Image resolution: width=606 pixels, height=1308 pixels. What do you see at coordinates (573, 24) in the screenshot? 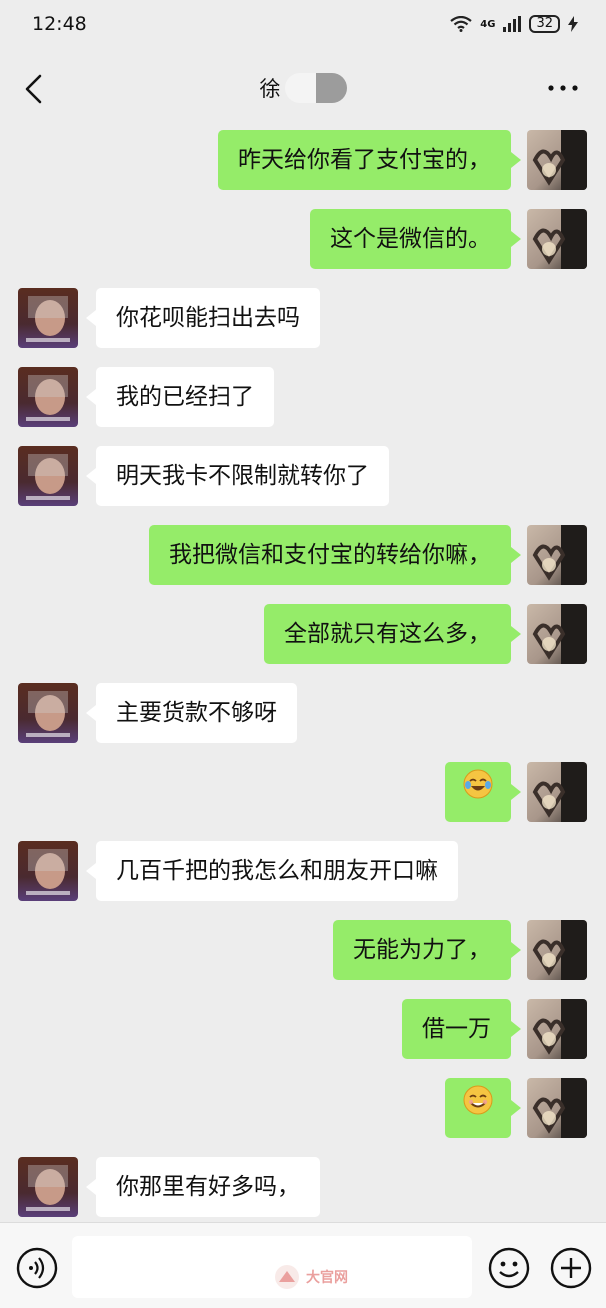
I see `charging-icon` at bounding box center [573, 24].